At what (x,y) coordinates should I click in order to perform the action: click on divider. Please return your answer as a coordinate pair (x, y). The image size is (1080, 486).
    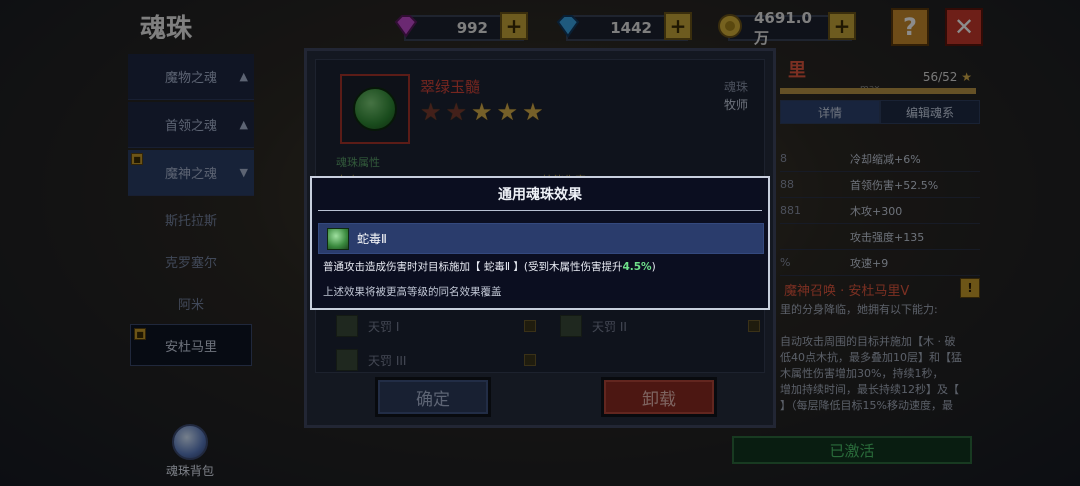
    Looking at the image, I should click on (540, 210).